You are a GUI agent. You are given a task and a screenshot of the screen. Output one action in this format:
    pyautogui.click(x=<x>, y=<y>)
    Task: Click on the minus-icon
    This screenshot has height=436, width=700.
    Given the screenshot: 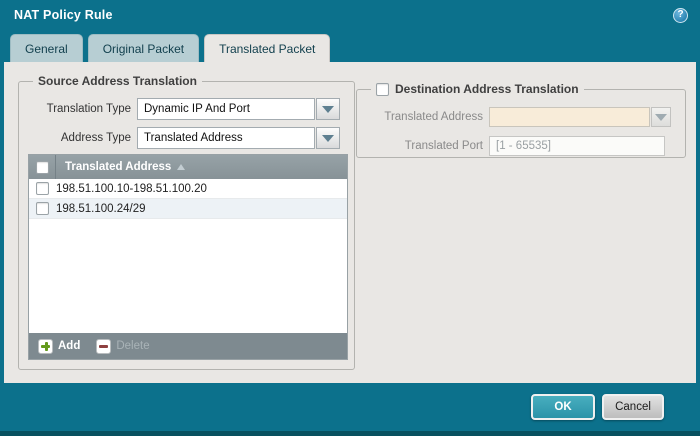 What is the action you would take?
    pyautogui.click(x=104, y=346)
    